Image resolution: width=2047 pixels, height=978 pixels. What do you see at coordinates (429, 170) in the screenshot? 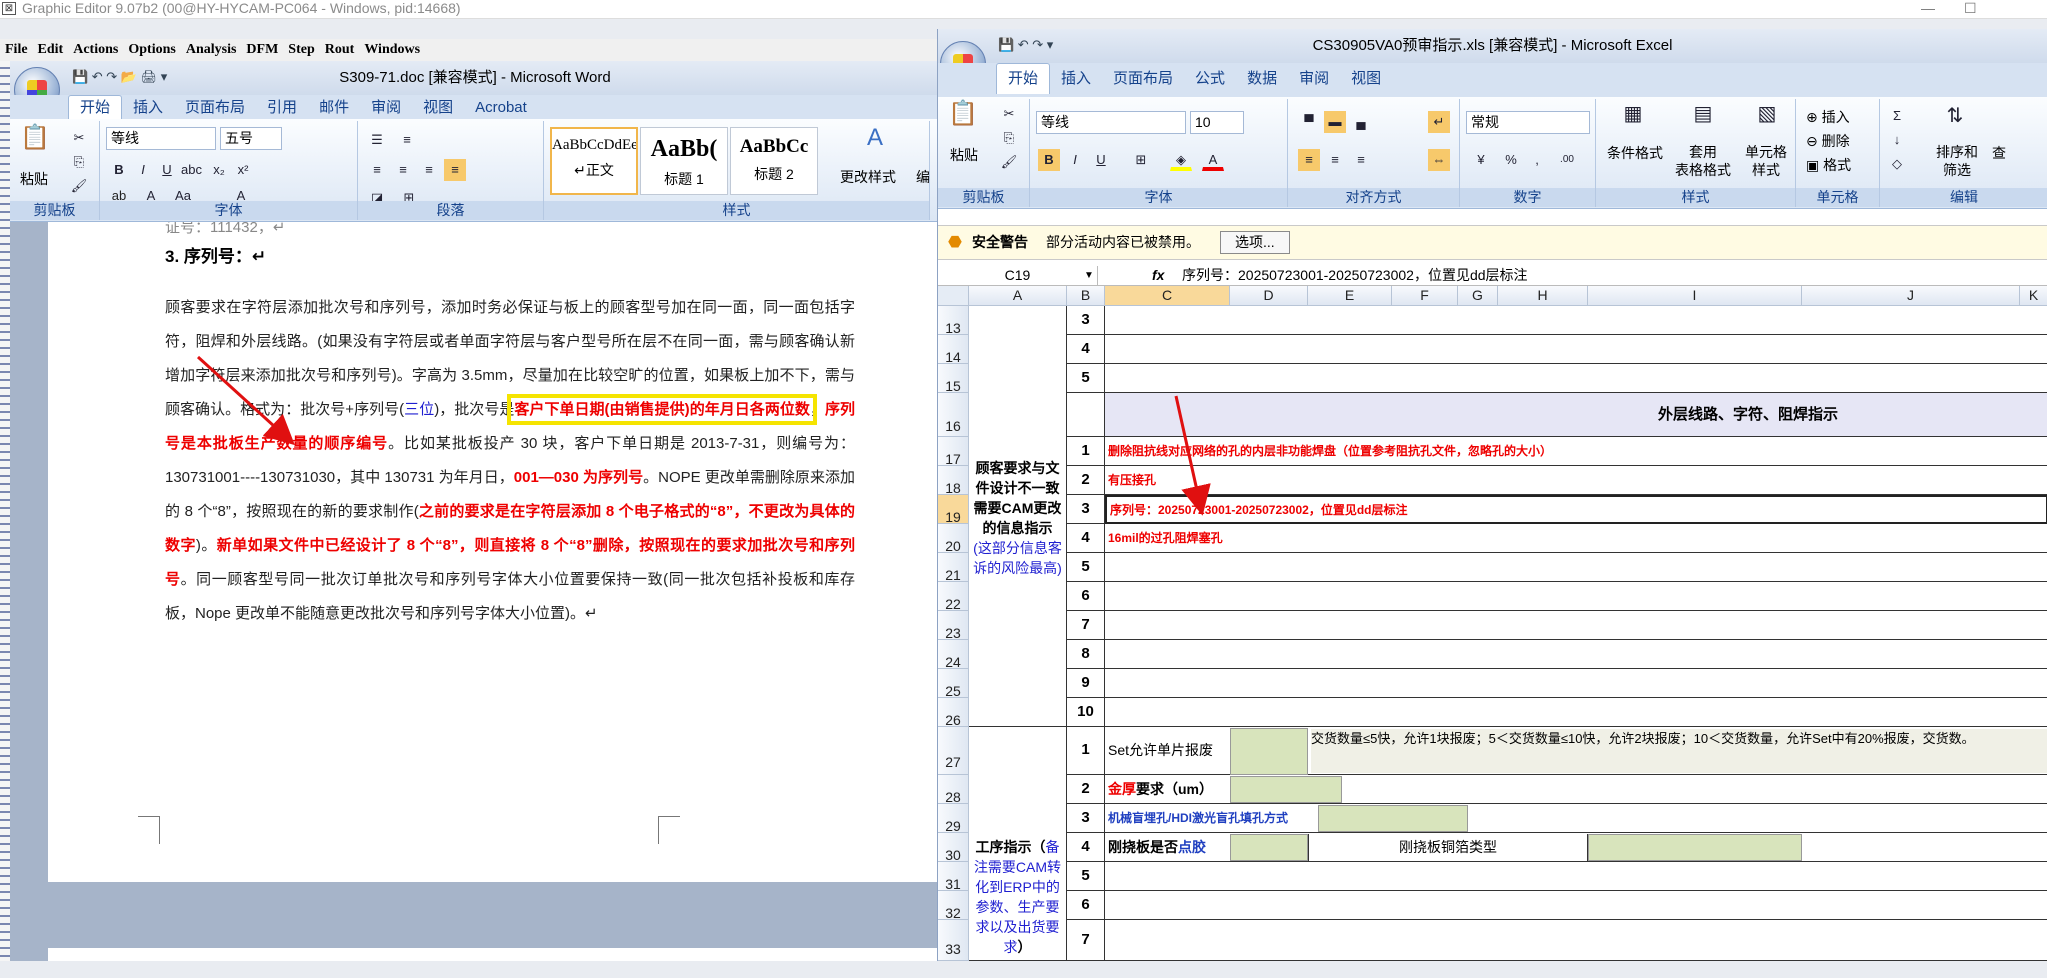
I see `align-right-icon: ≡` at bounding box center [429, 170].